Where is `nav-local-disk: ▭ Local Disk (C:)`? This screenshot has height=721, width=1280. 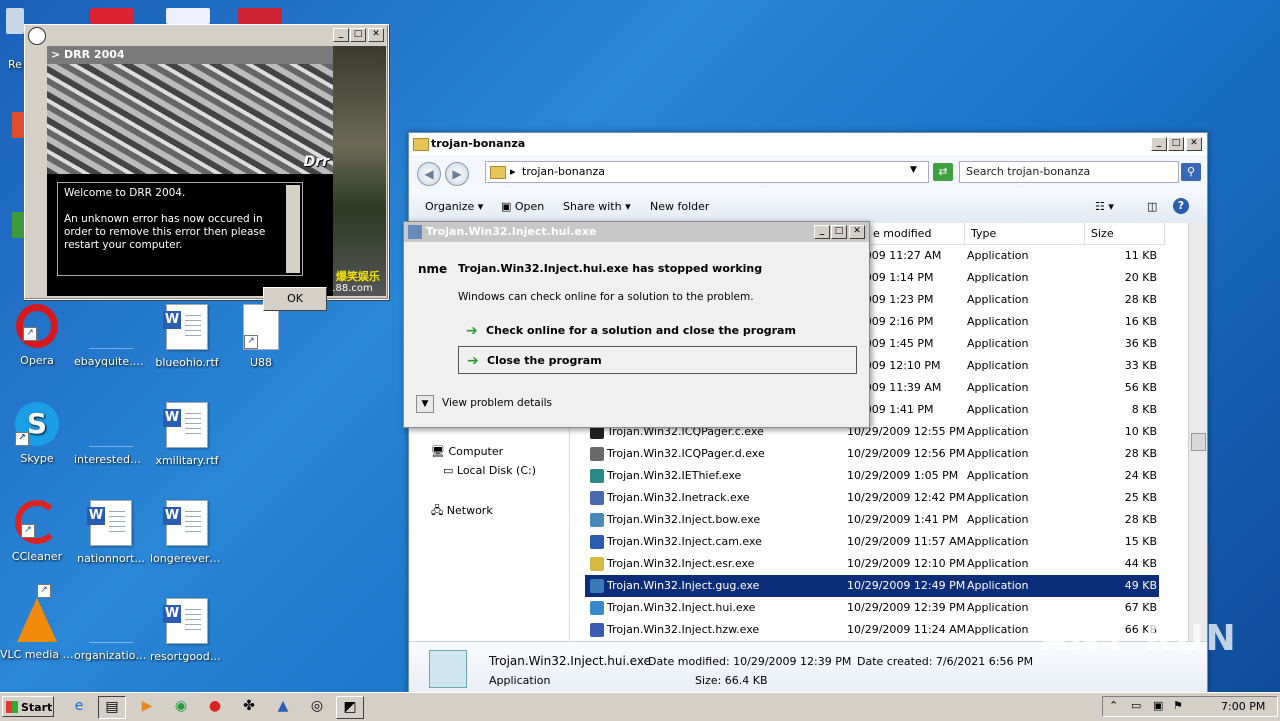
nav-local-disk: ▭ Local Disk (C:) is located at coordinates (489, 470).